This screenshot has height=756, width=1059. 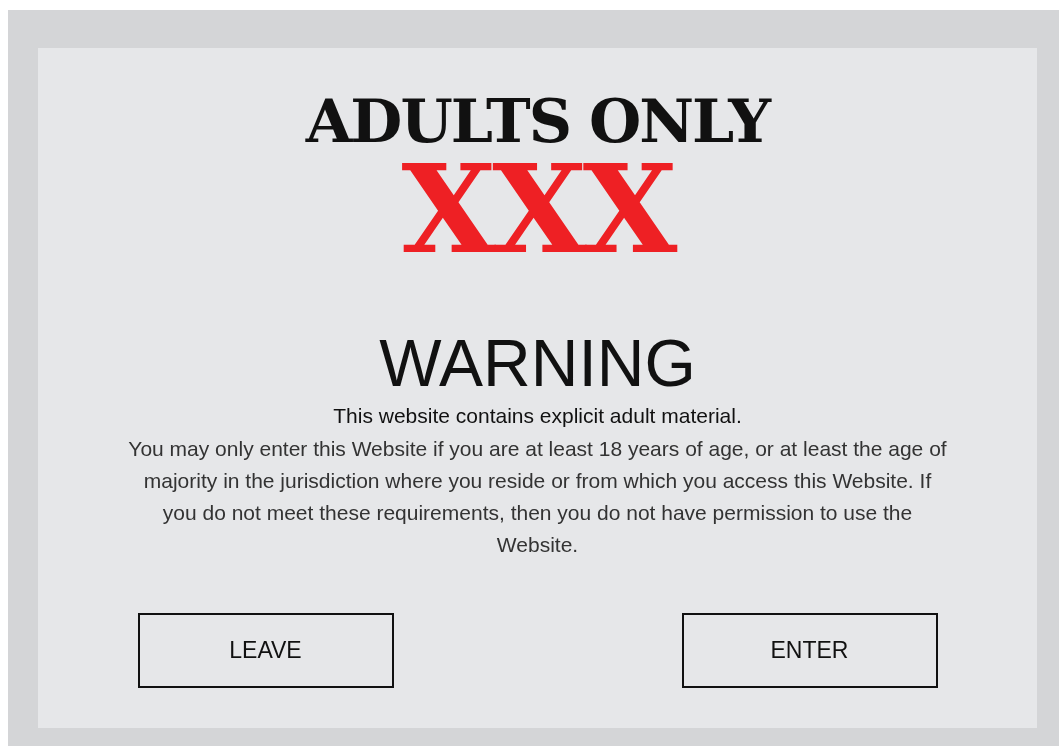 I want to click on leave-button: LEAVE, so click(x=265, y=651).